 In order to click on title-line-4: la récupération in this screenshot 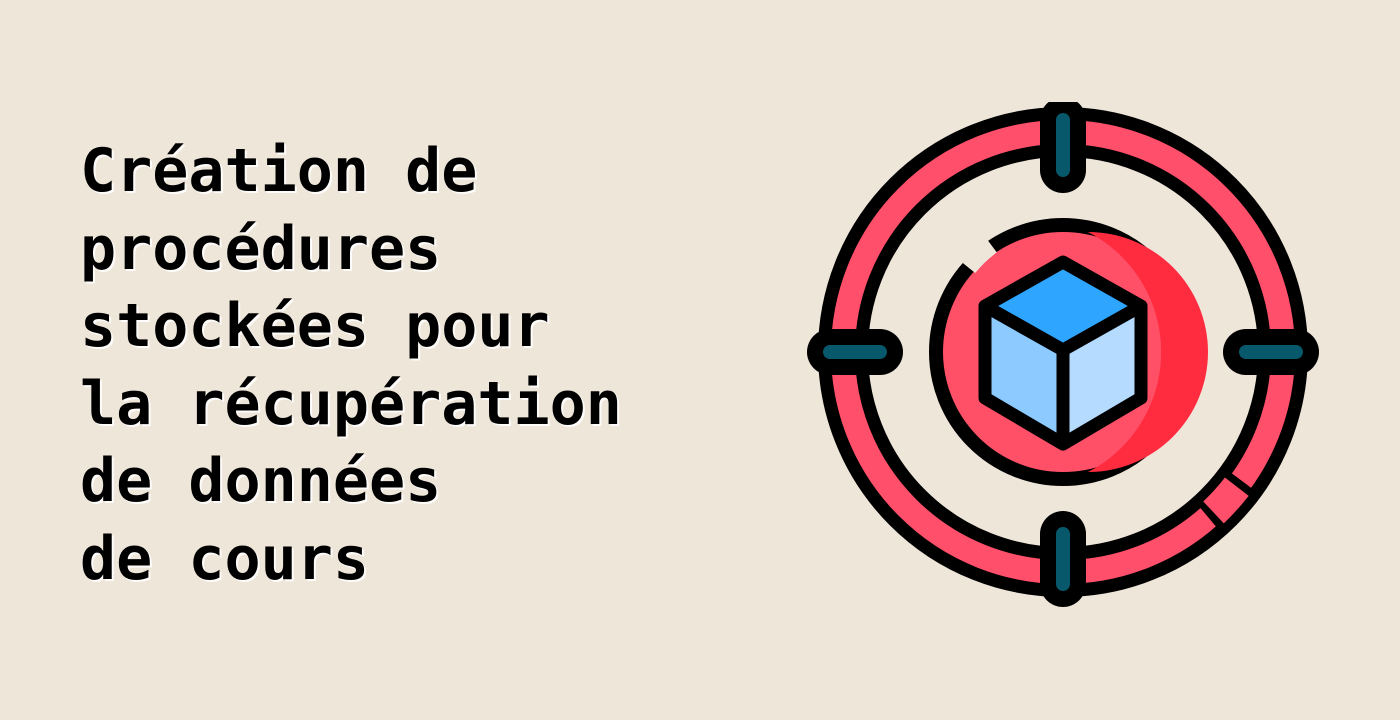, I will do `click(351, 403)`.